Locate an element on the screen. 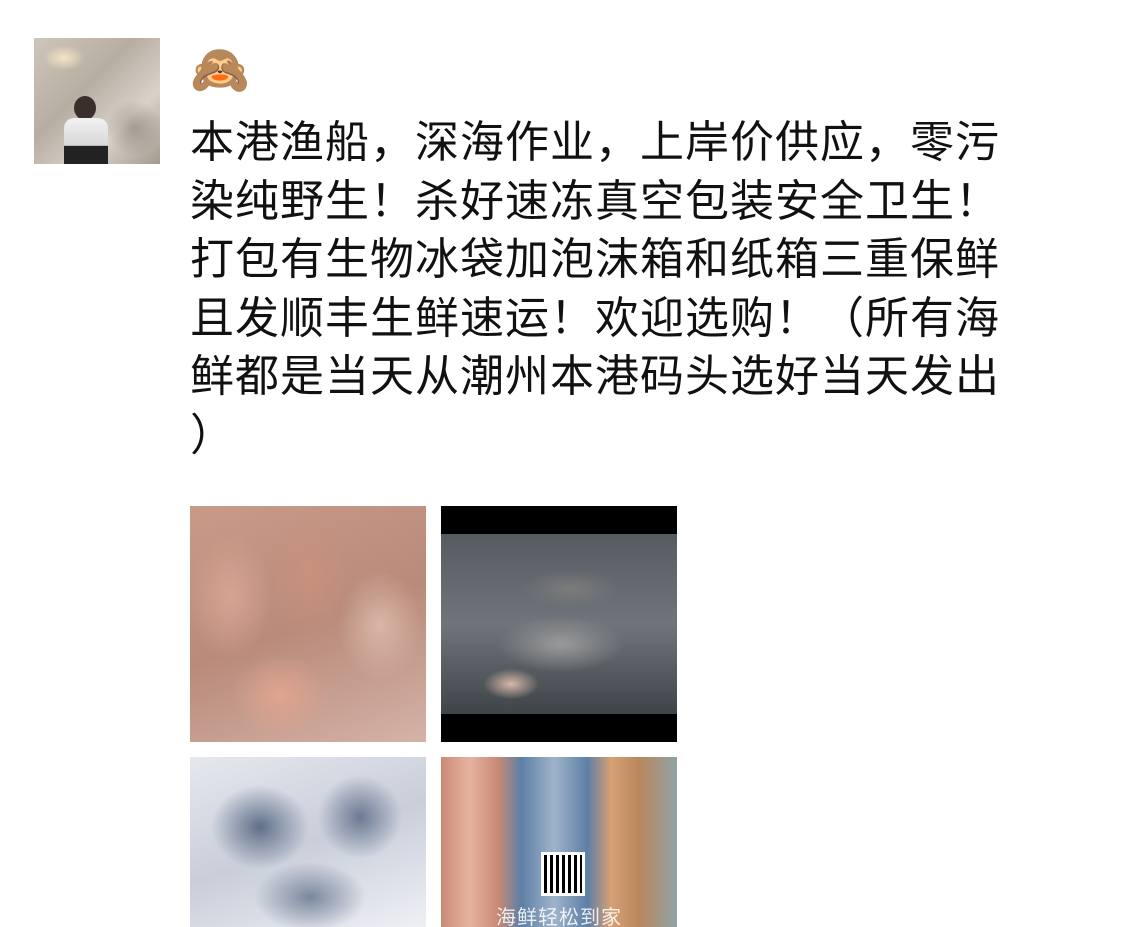 The image size is (1122, 927). qr-code-icon is located at coordinates (563, 874).